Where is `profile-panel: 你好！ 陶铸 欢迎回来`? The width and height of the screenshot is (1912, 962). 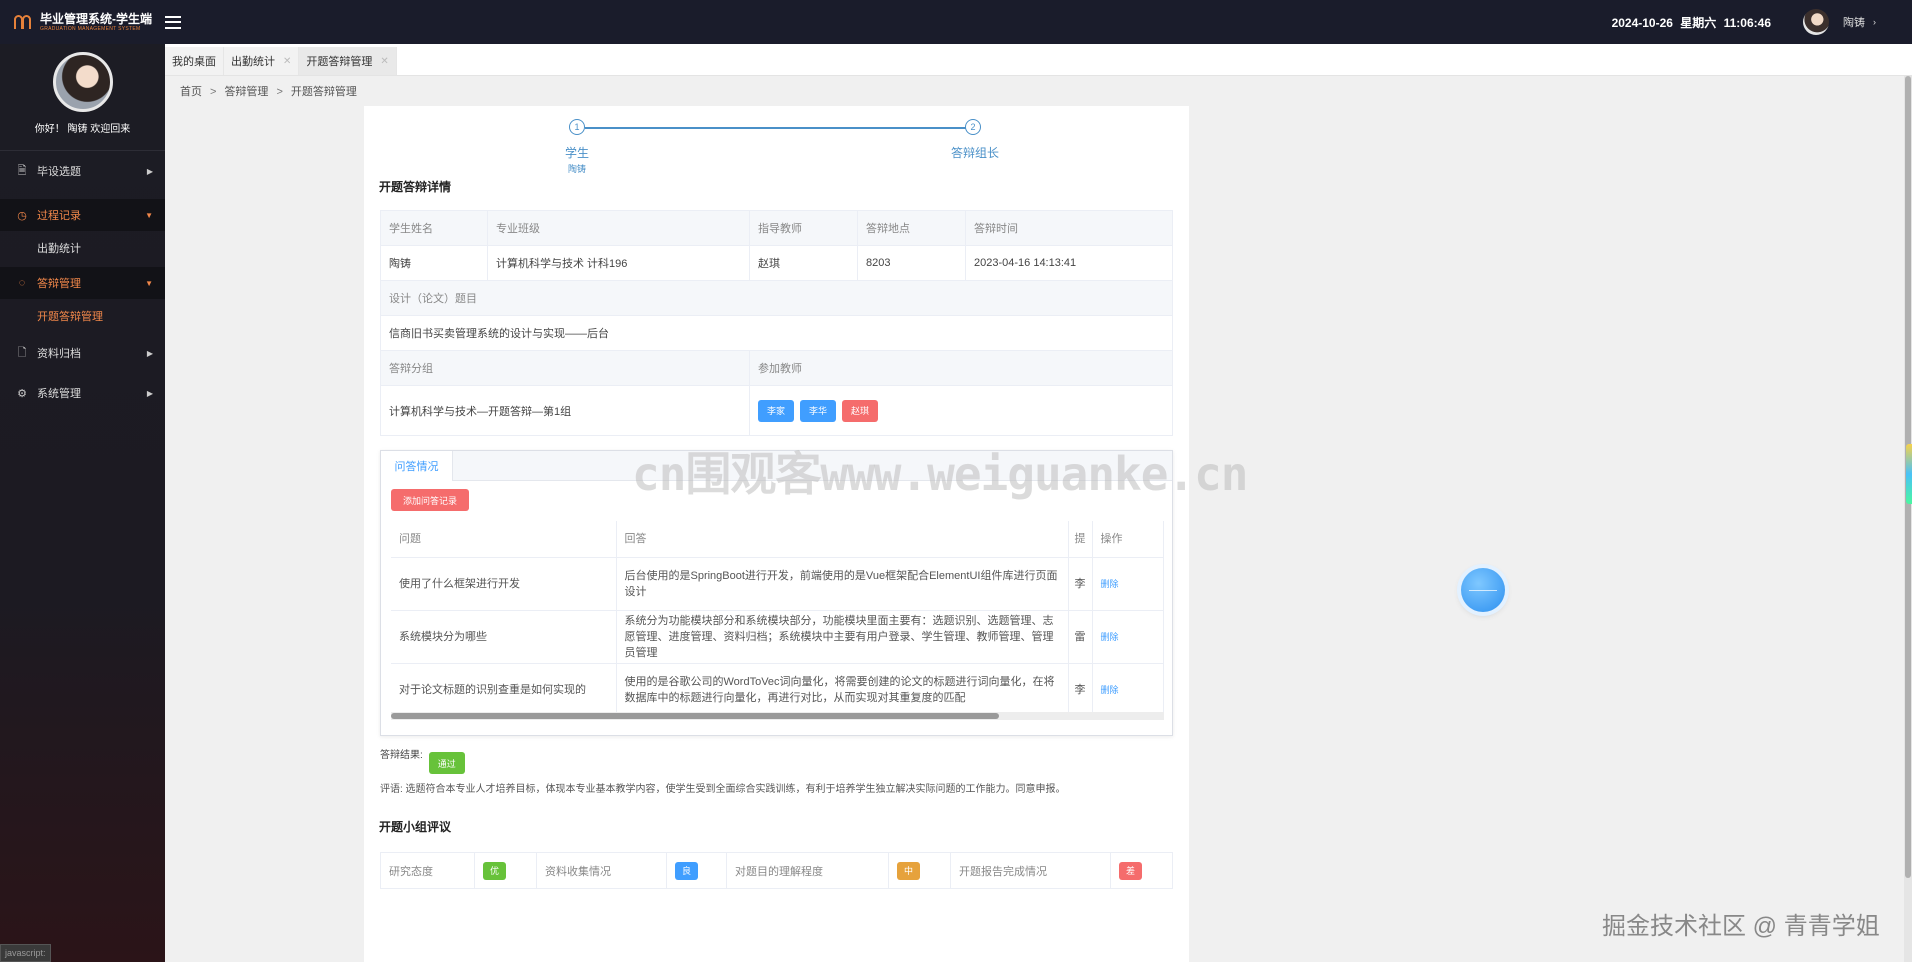 profile-panel: 你好！ 陶铸 欢迎回来 is located at coordinates (82, 97).